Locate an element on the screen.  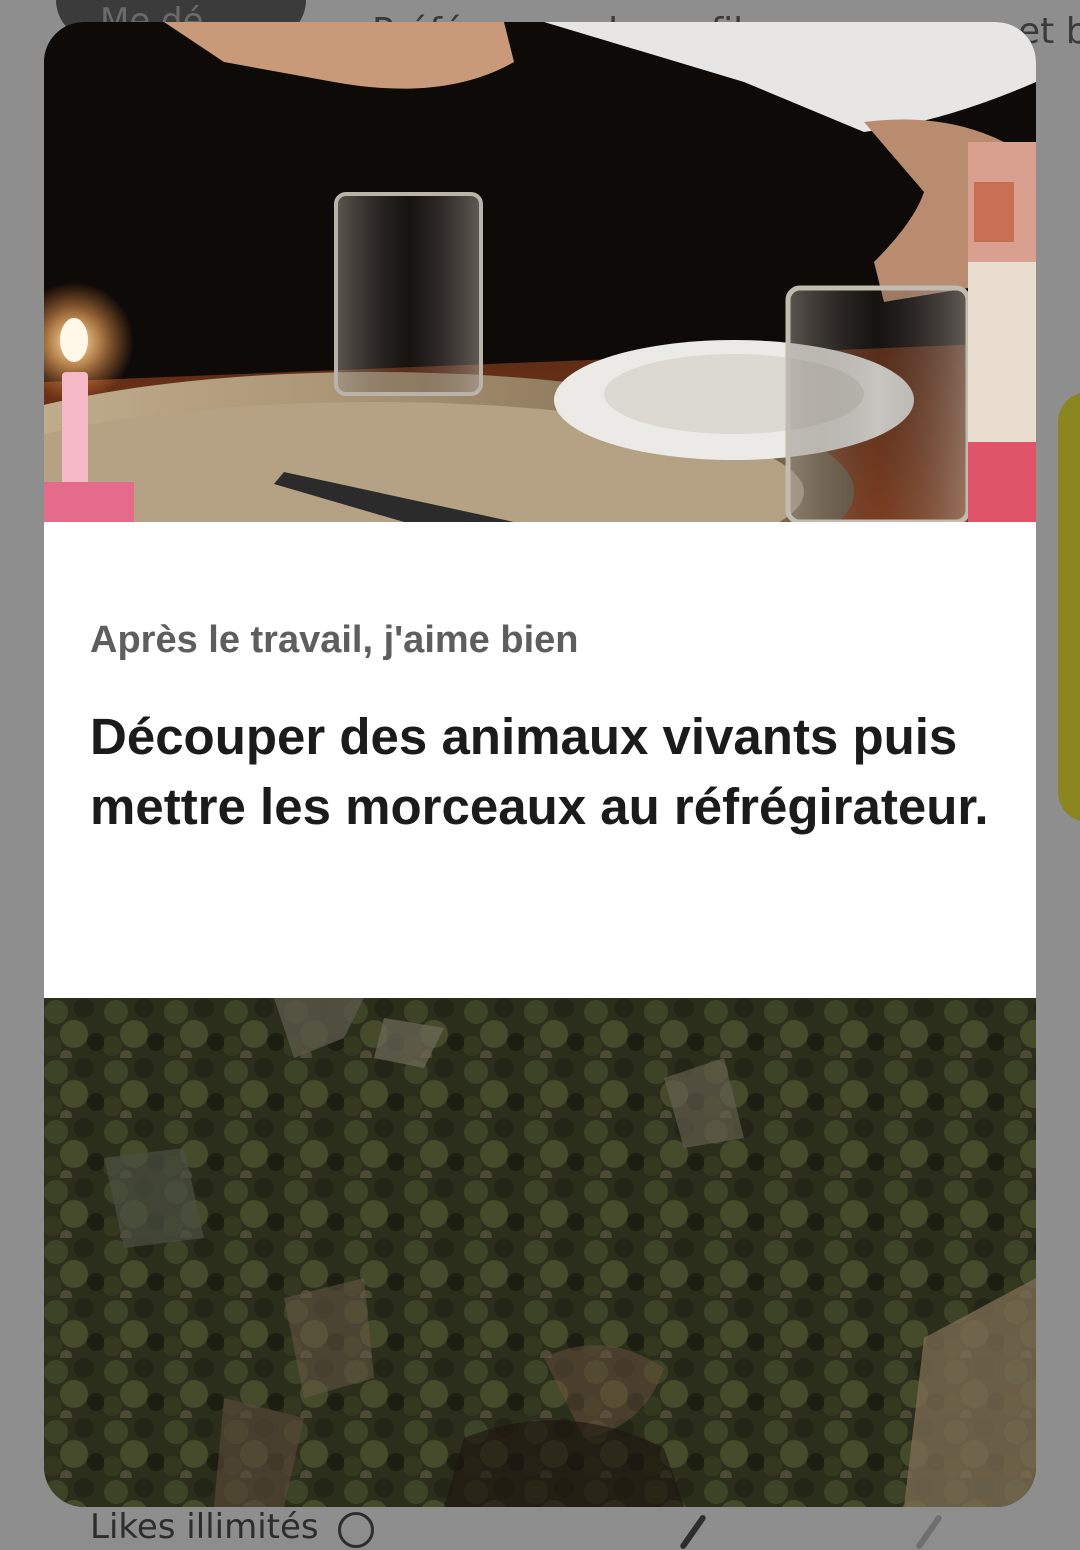
info-icon is located at coordinates (356, 1530).